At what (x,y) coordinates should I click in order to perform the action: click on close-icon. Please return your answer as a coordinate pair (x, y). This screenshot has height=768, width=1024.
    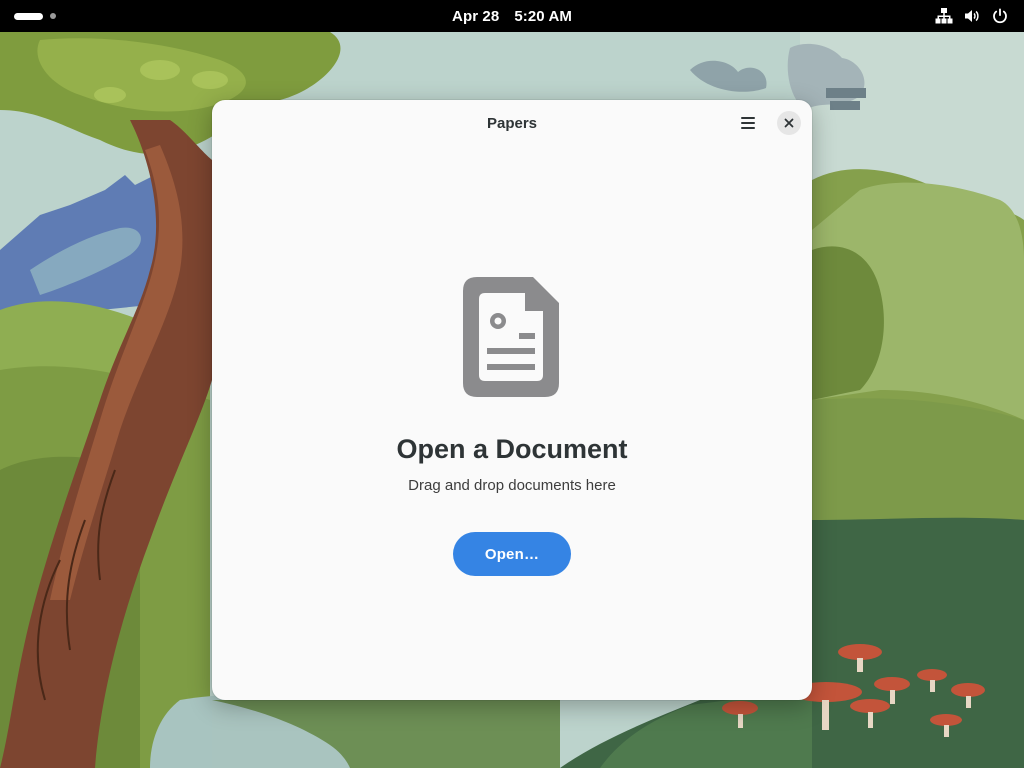
    Looking at the image, I should click on (789, 123).